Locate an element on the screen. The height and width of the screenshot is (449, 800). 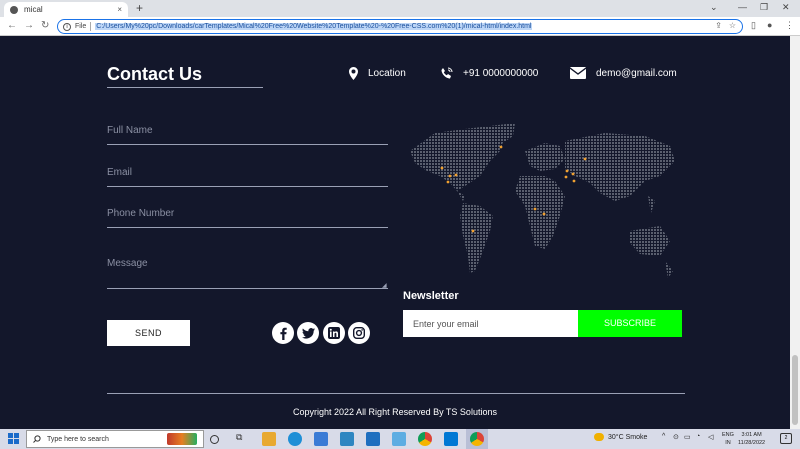
mail-icon is located at coordinates (373, 439).